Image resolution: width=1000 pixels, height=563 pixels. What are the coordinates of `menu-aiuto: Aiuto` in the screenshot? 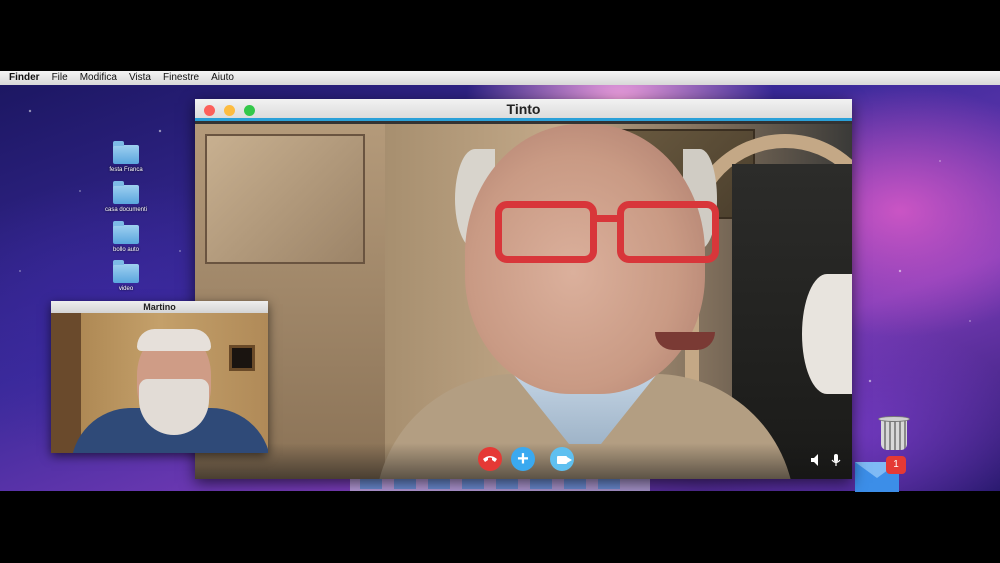 It's located at (222, 78).